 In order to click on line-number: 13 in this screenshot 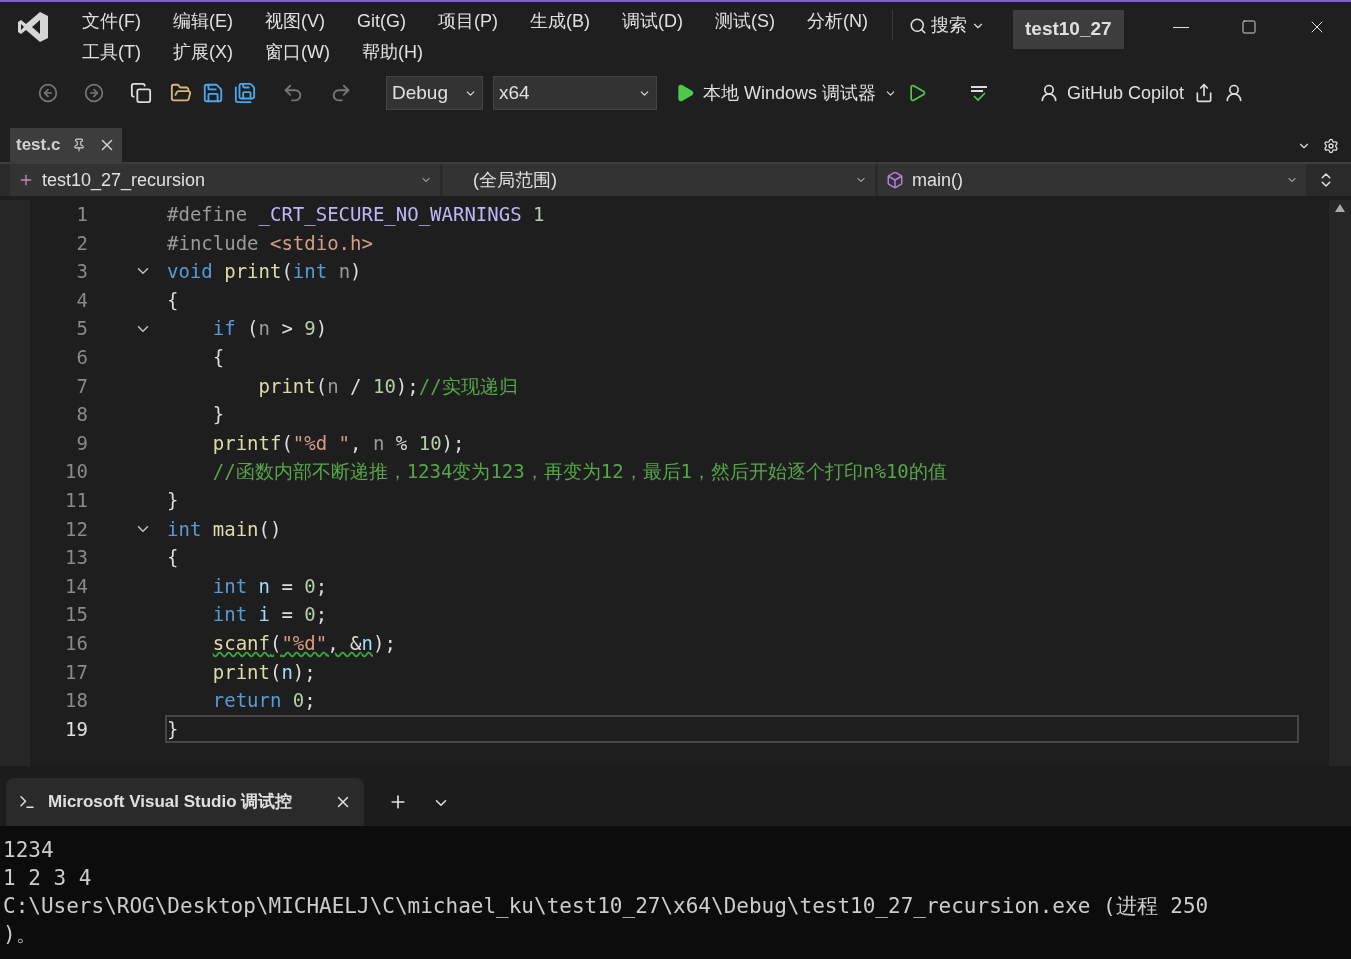, I will do `click(76, 558)`.